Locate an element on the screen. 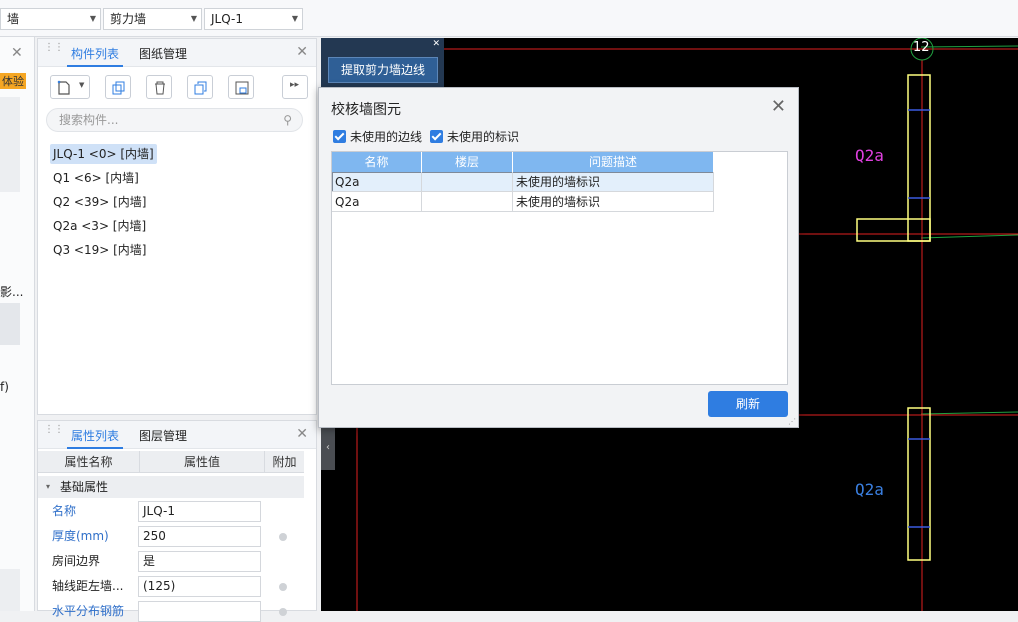  list-item: Q1 <6> [内墙] is located at coordinates (96, 178).